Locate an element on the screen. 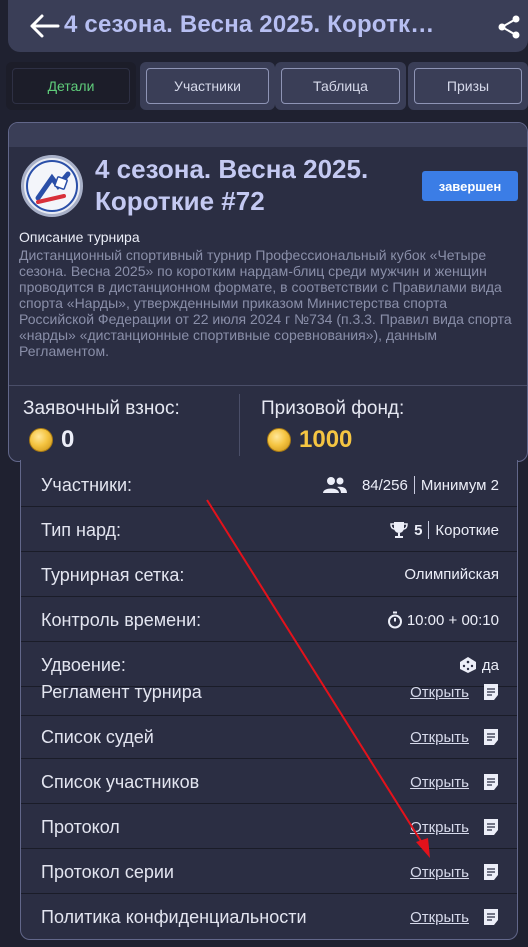  prize-fund-label: Призовой фонд: is located at coordinates (333, 408).